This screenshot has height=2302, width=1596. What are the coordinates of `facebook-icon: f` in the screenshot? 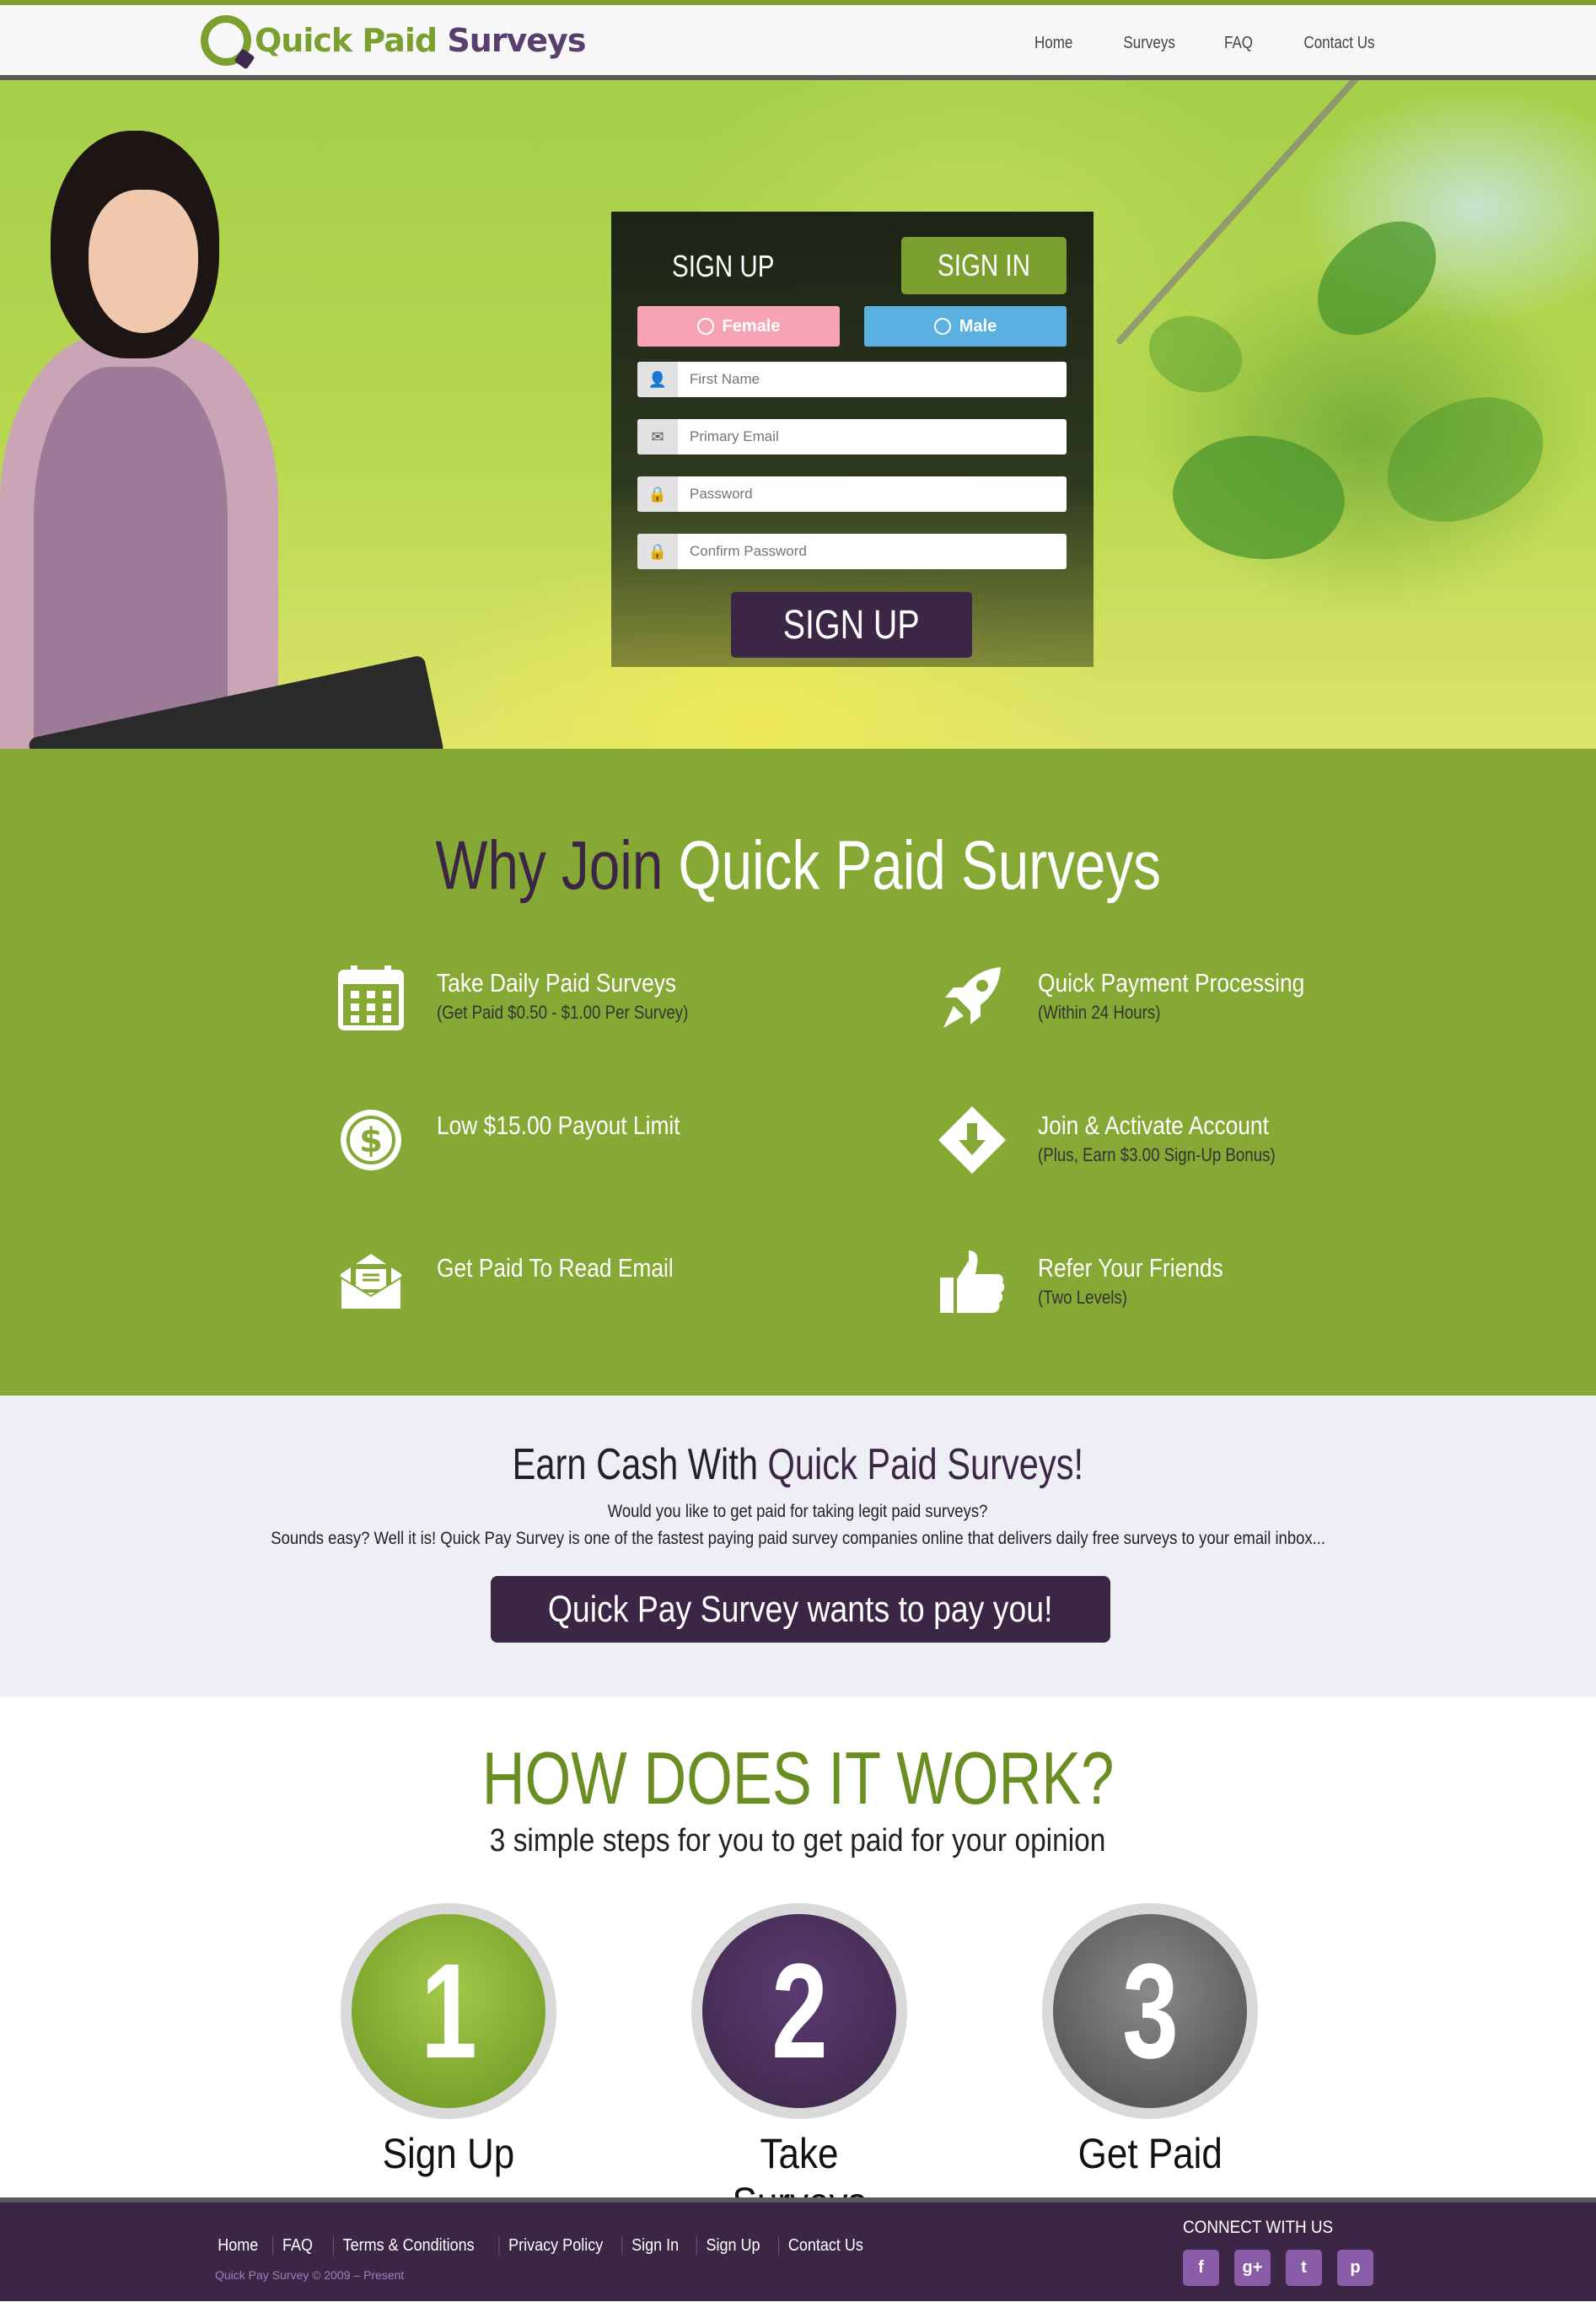 It's located at (1201, 2268).